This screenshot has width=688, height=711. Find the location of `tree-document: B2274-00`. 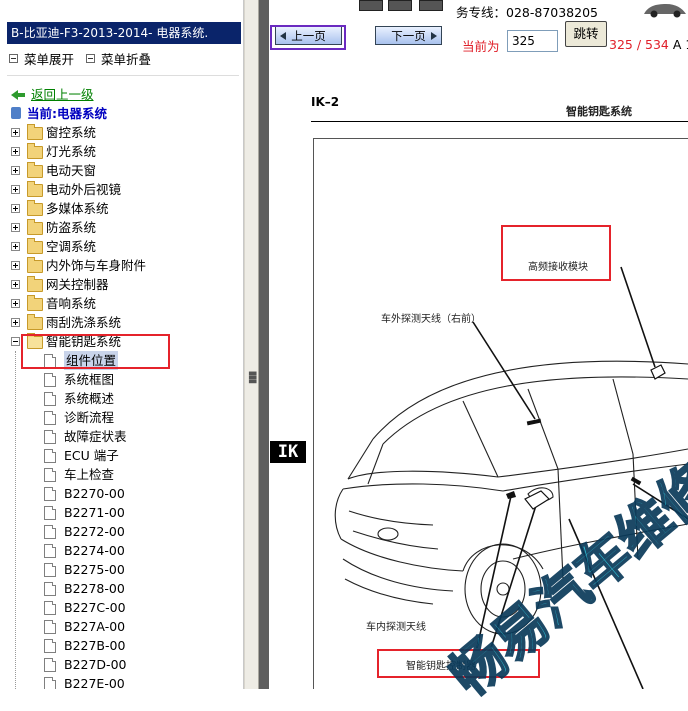

tree-document: B2274-00 is located at coordinates (126, 550).